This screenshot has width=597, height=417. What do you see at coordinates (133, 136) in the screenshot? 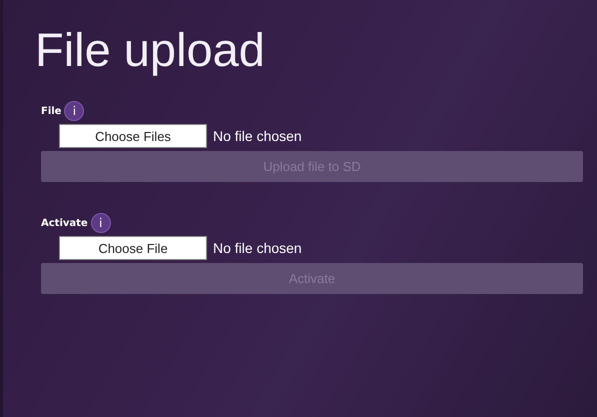
I see `choose-file-button: Choose Files` at bounding box center [133, 136].